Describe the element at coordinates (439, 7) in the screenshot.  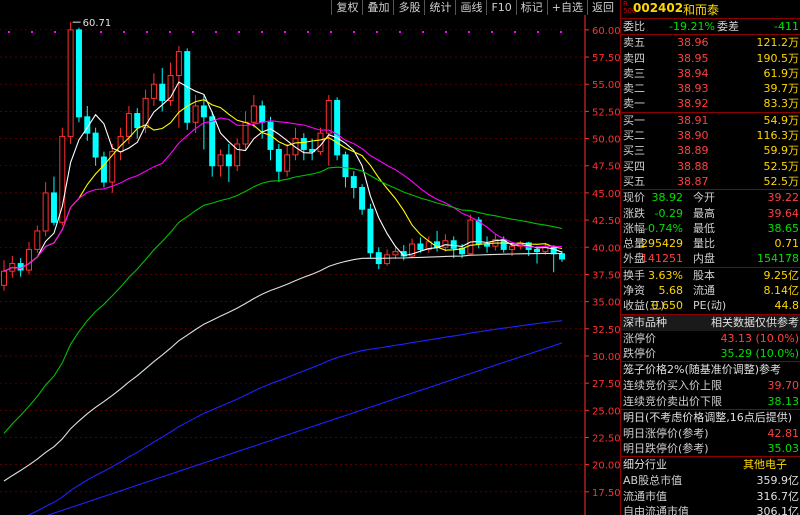
I see `toolbar-btn-3: 统计` at that location.